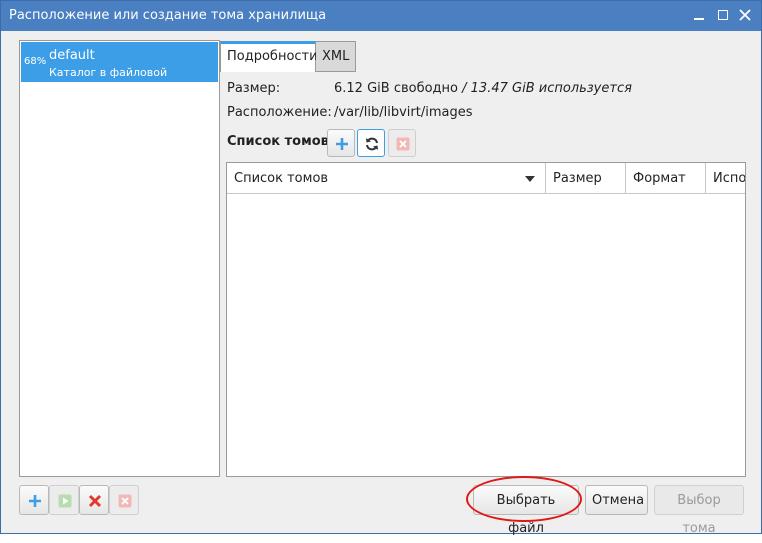  I want to click on column-header-name: Список томов, so click(386, 178).